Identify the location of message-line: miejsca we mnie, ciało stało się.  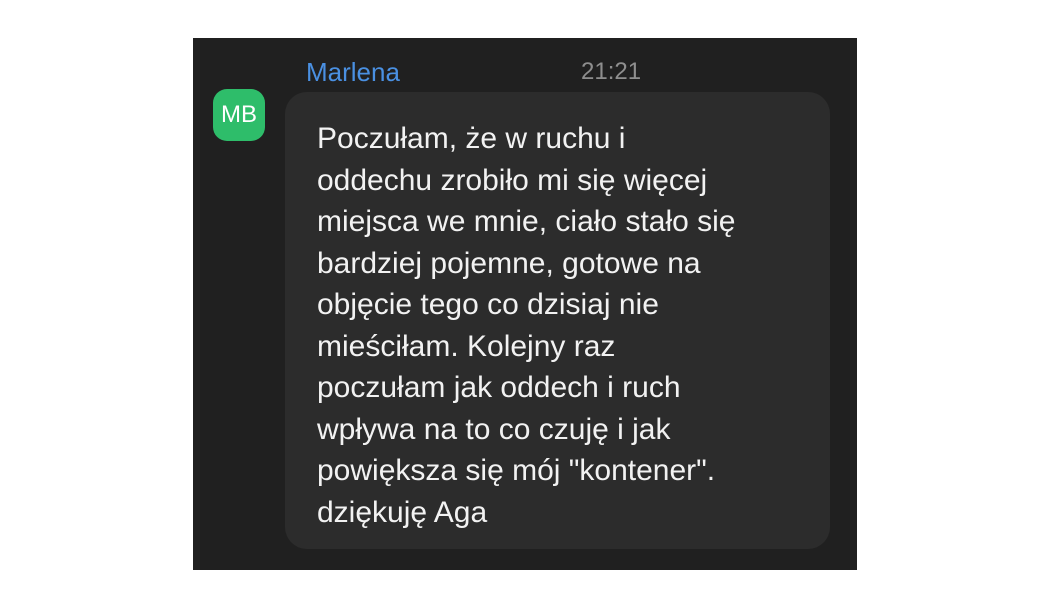
(526, 221).